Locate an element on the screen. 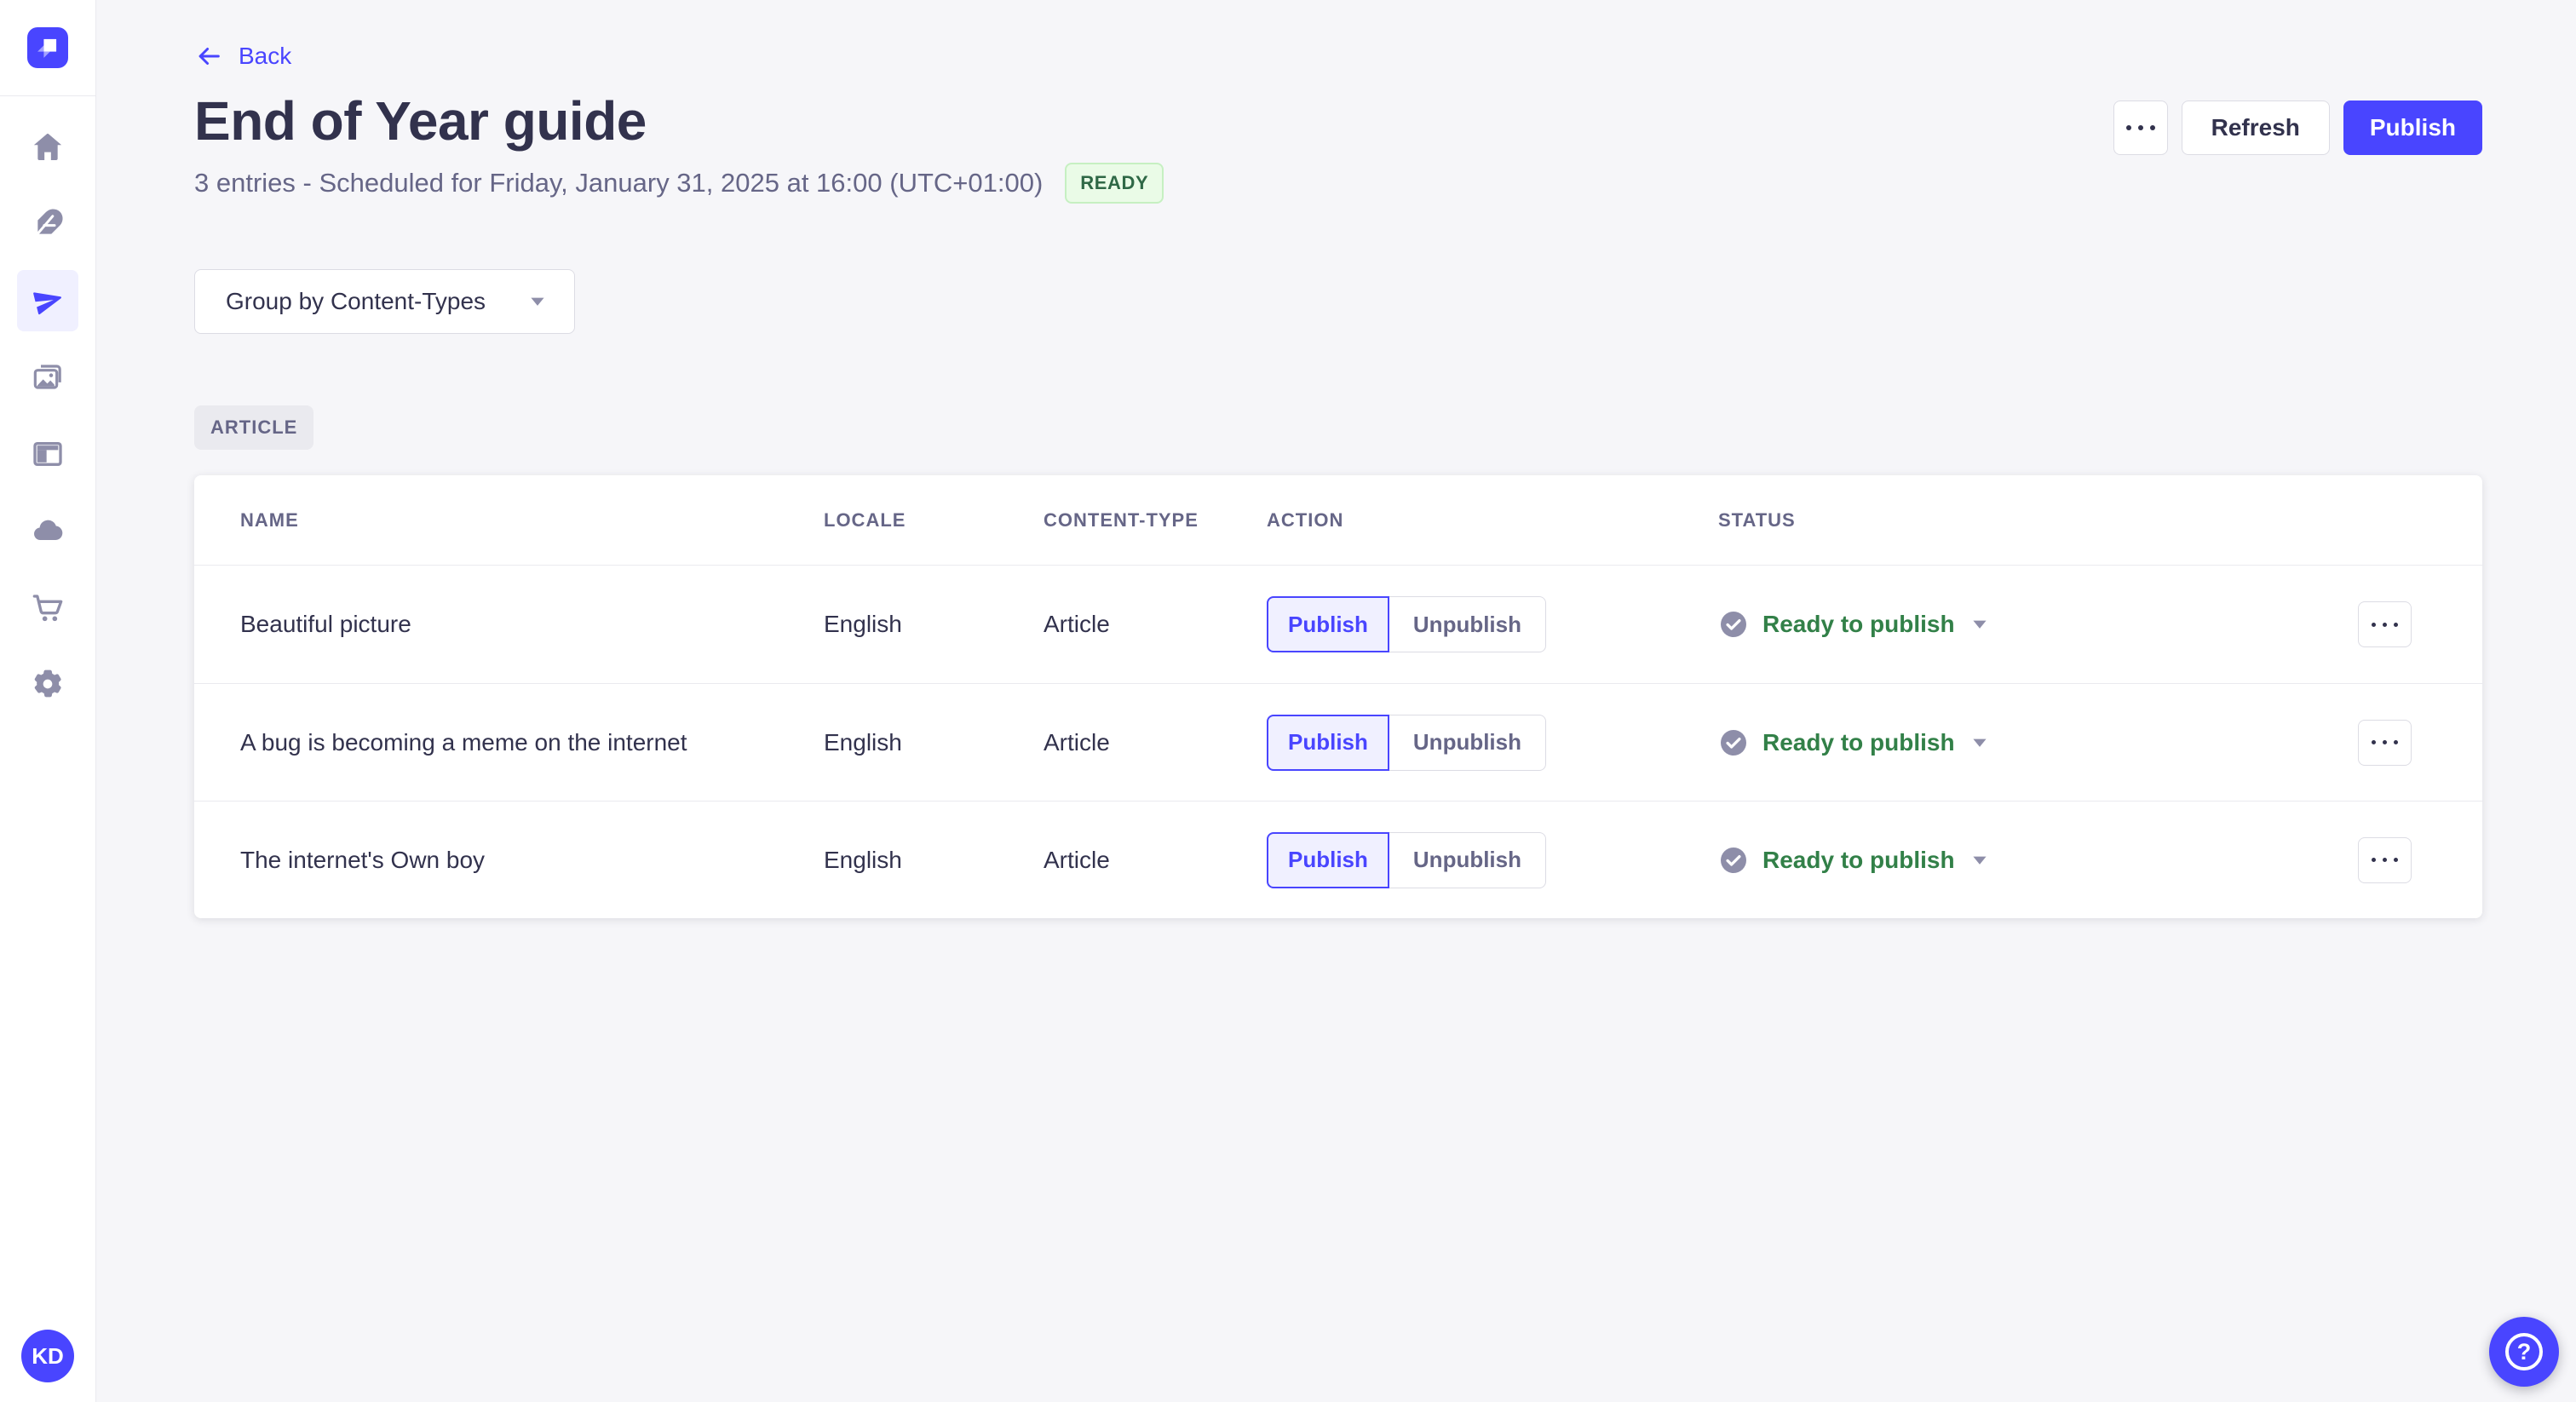  more-options-button is located at coordinates (2140, 128).